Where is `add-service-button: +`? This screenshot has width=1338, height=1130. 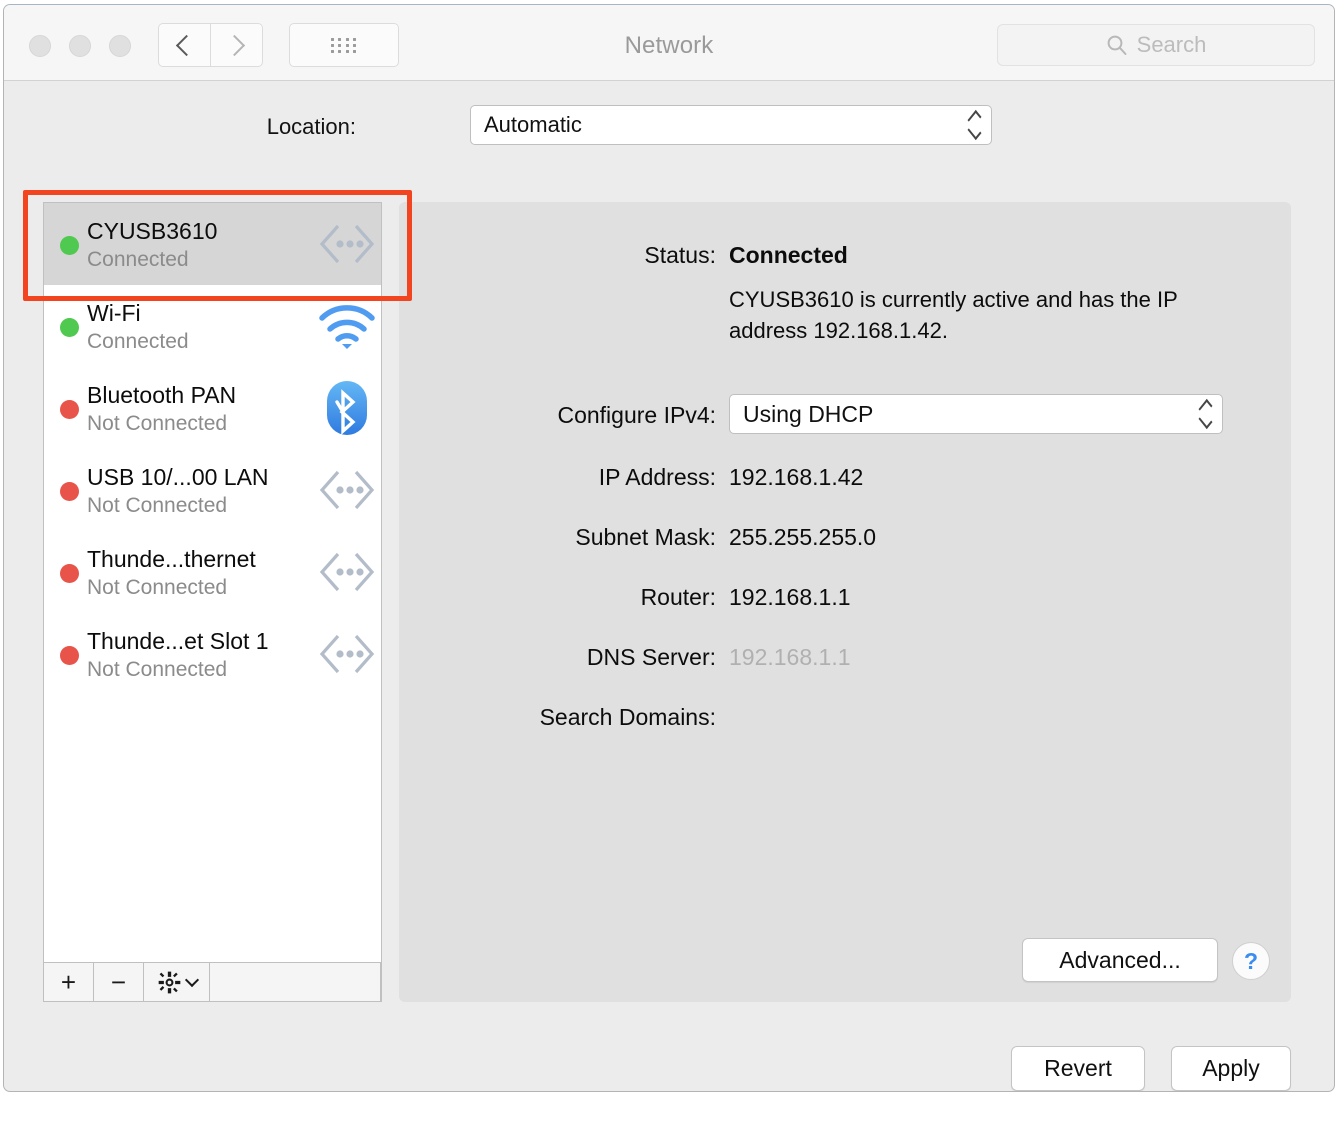 add-service-button: + is located at coordinates (69, 982).